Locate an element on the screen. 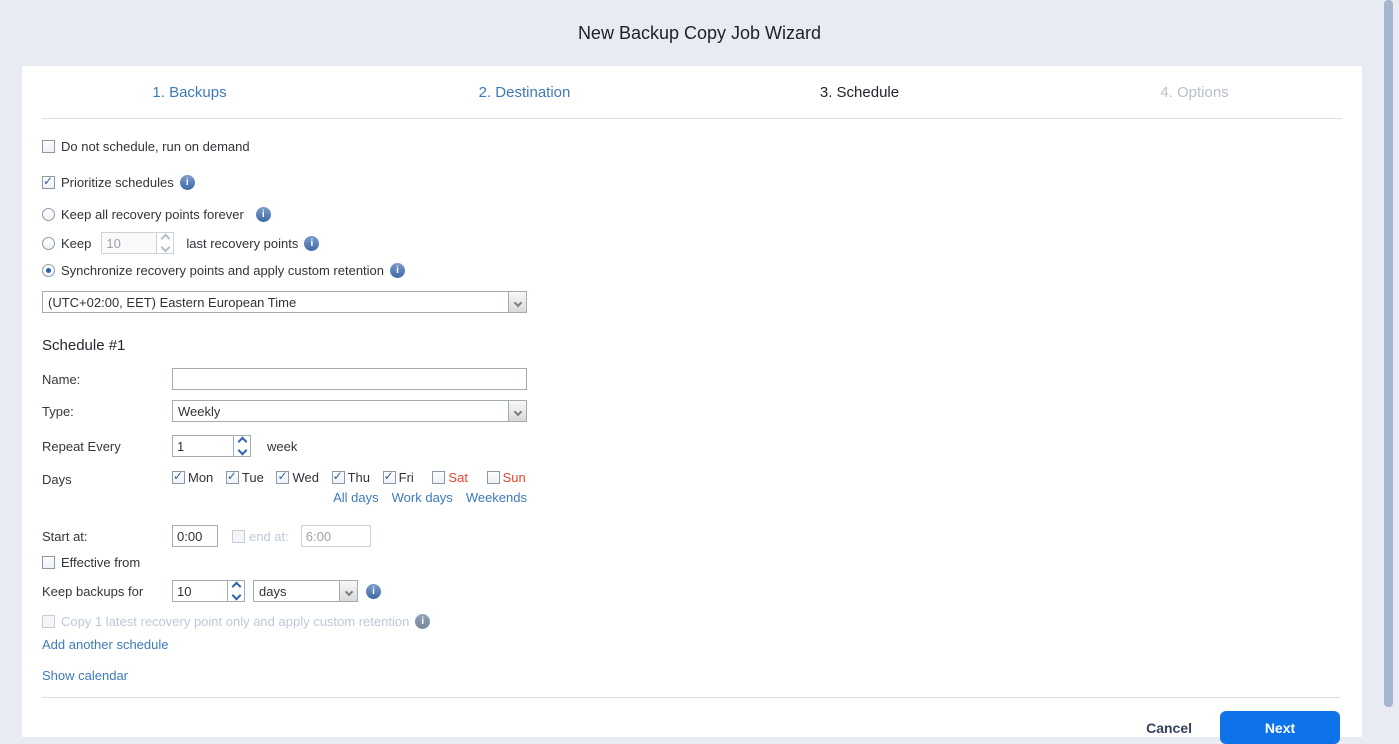 This screenshot has height=744, width=1399. repeat-stepper is located at coordinates (211, 446).